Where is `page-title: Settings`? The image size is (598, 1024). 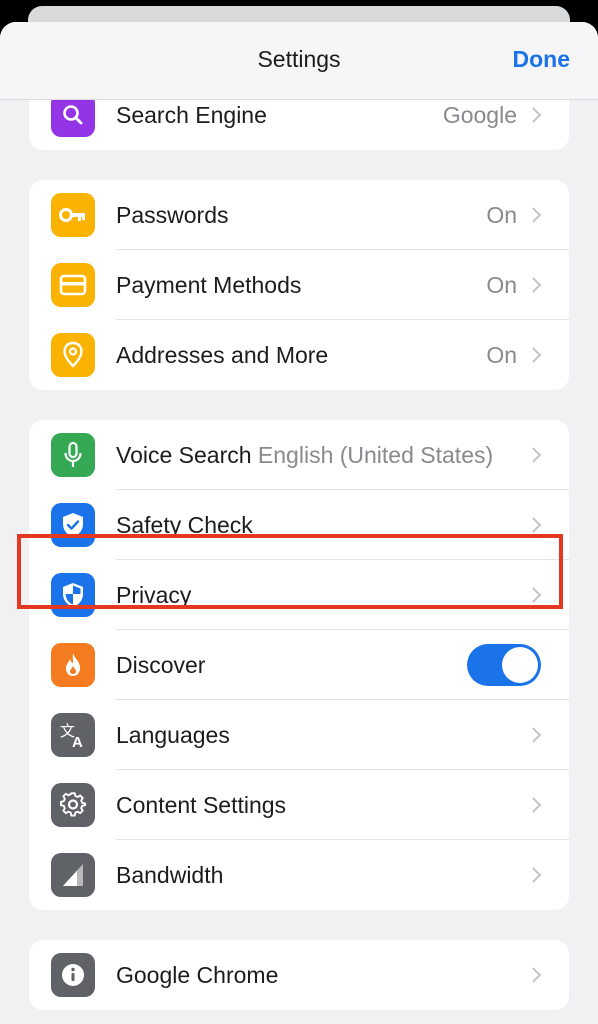
page-title: Settings is located at coordinates (299, 59).